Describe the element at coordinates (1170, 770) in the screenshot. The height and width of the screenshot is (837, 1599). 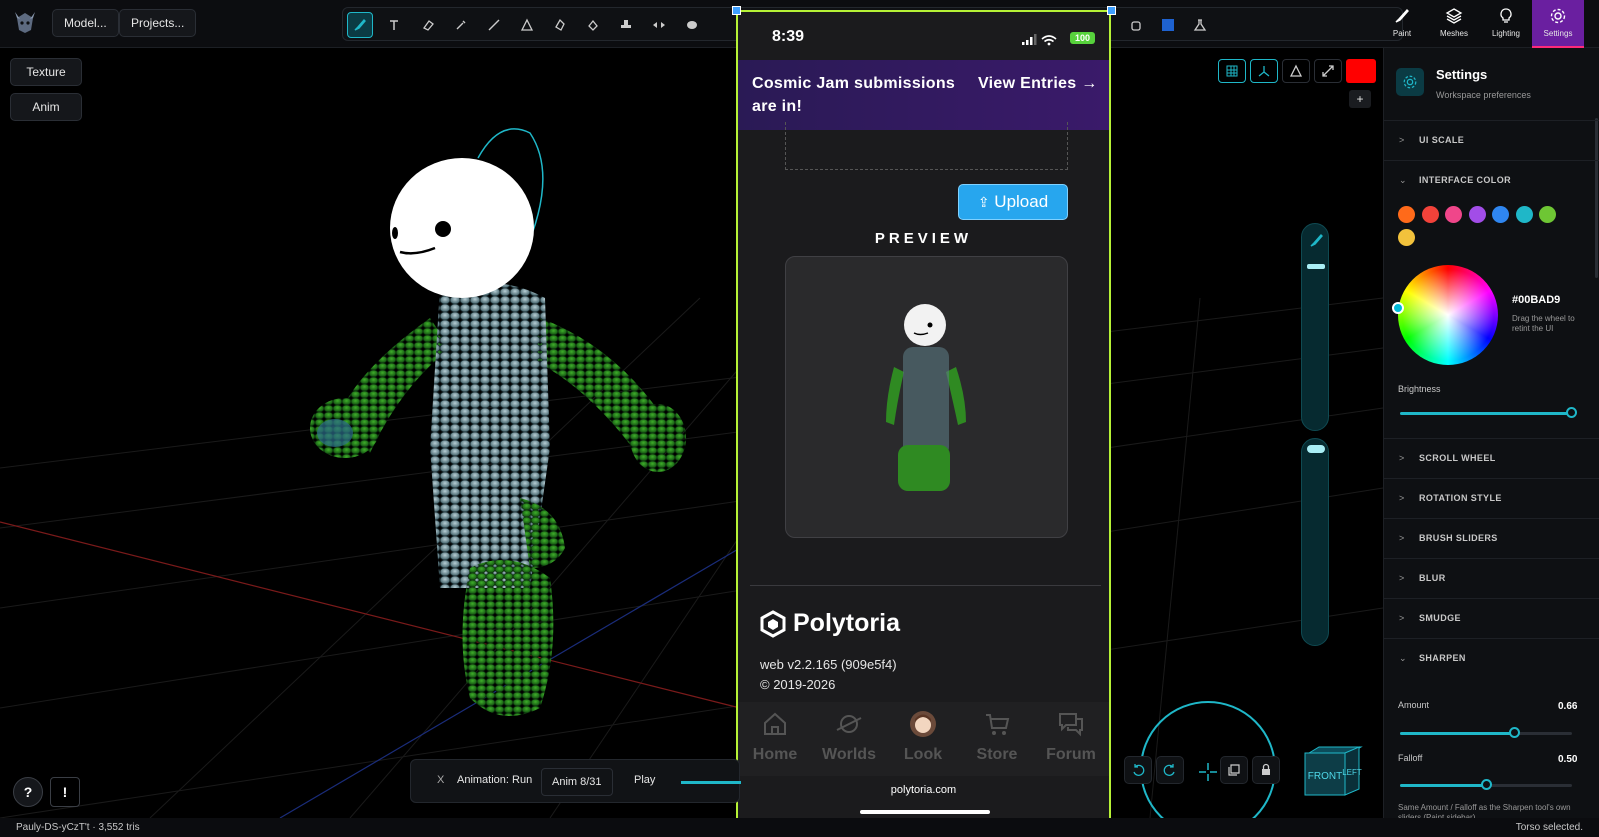
I see `redo-icon` at that location.